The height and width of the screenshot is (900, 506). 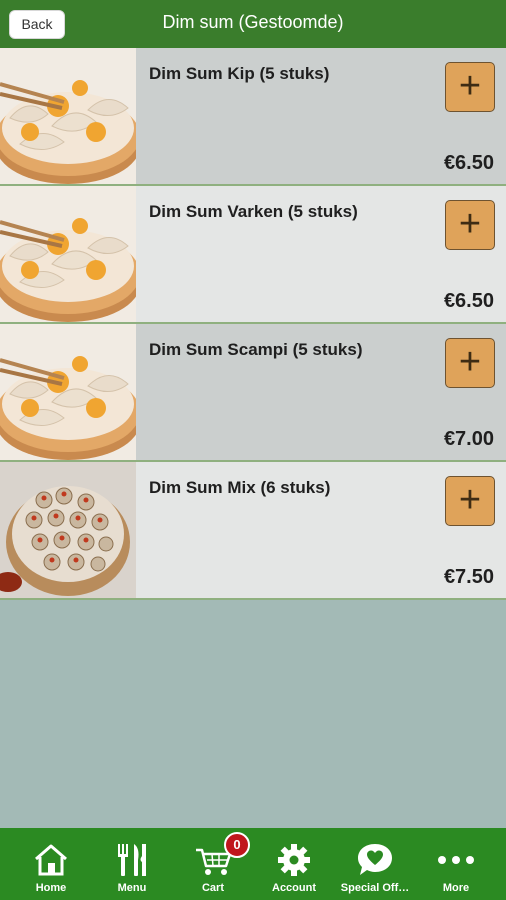 What do you see at coordinates (253, 211) in the screenshot?
I see `item-name: Dim Sum Varken (5 stuks)` at bounding box center [253, 211].